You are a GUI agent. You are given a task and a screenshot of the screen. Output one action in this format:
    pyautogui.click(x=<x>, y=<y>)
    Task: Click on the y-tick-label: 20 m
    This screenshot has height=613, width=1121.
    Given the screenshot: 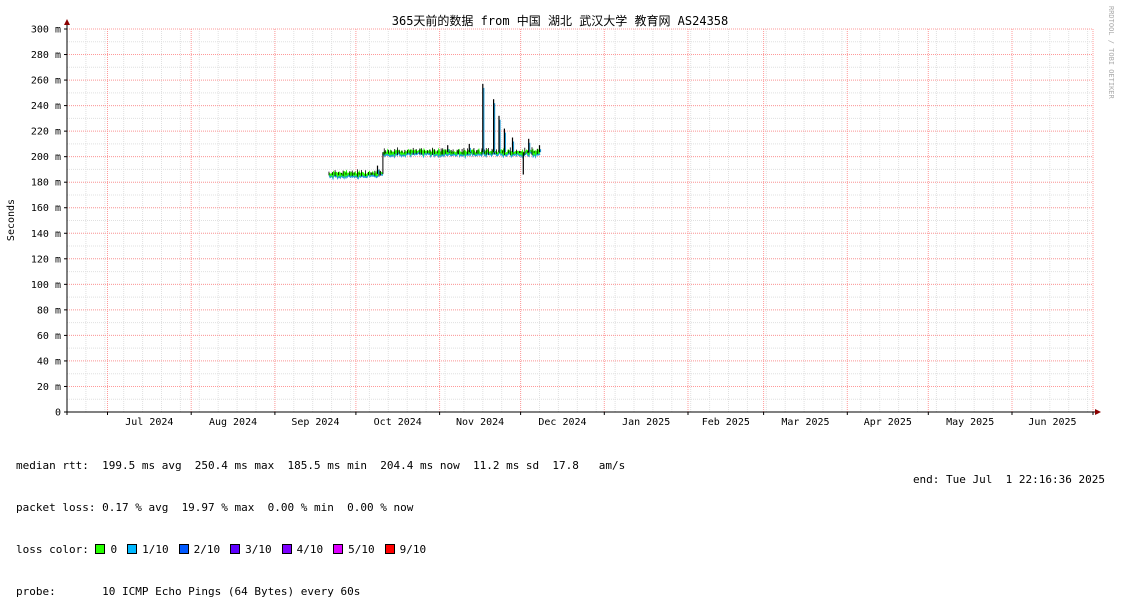 What is the action you would take?
    pyautogui.click(x=49, y=387)
    